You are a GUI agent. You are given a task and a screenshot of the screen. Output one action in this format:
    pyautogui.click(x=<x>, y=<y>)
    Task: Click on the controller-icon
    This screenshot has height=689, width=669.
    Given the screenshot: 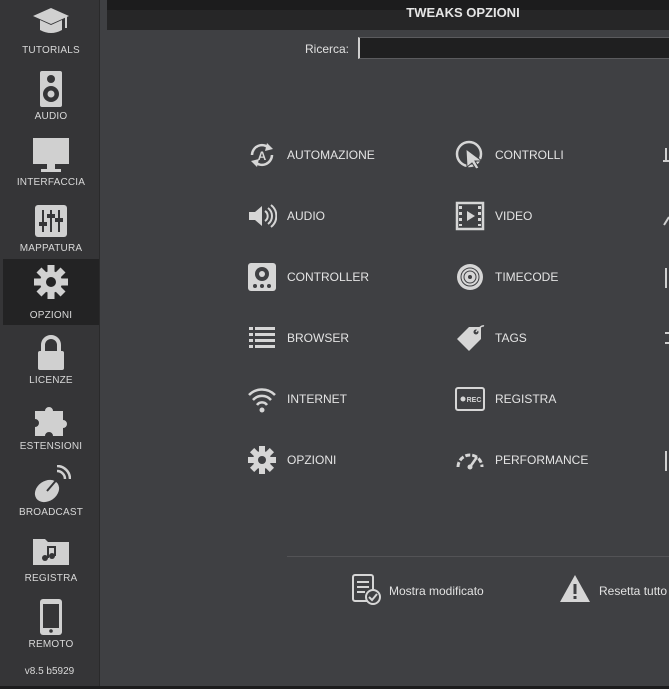 What is the action you would take?
    pyautogui.click(x=262, y=277)
    